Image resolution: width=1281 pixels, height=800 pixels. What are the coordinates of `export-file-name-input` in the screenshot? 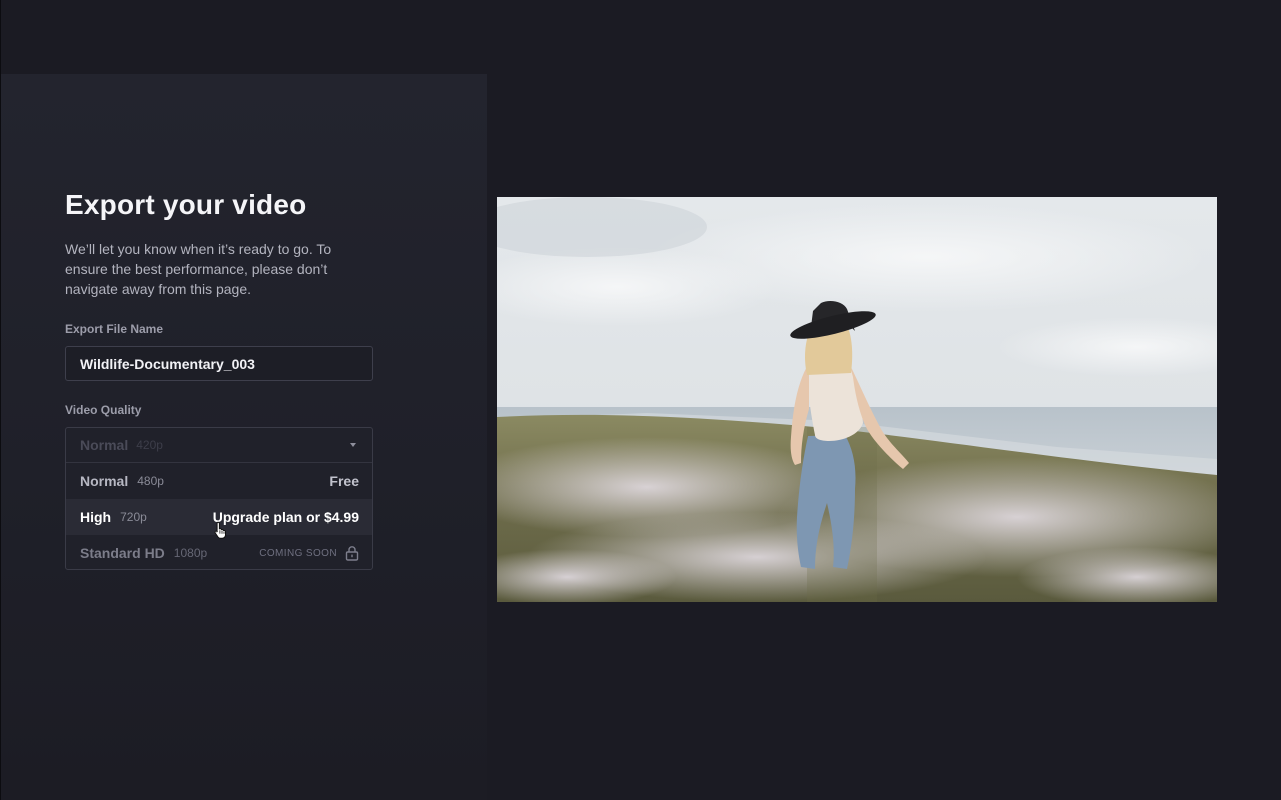 It's located at (219, 363).